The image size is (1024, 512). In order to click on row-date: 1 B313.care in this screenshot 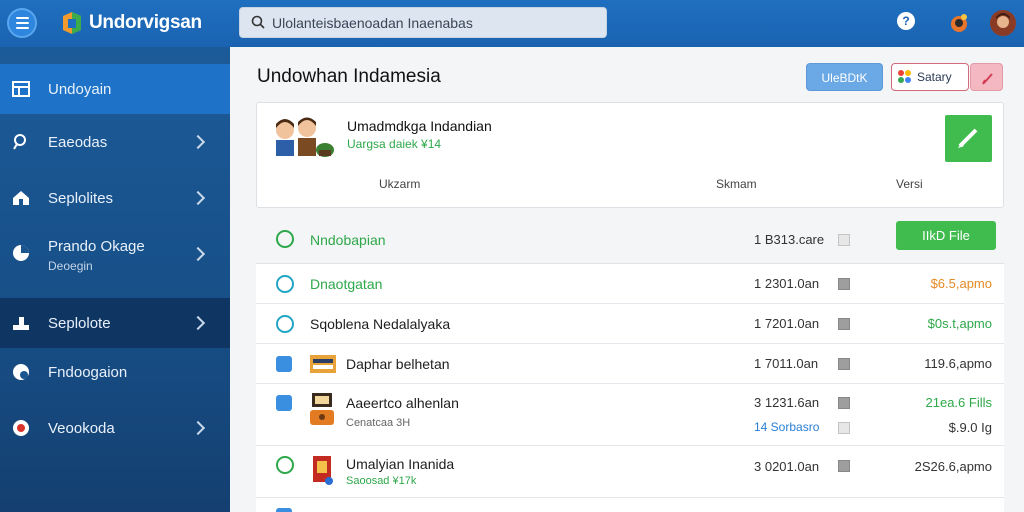, I will do `click(789, 239)`.